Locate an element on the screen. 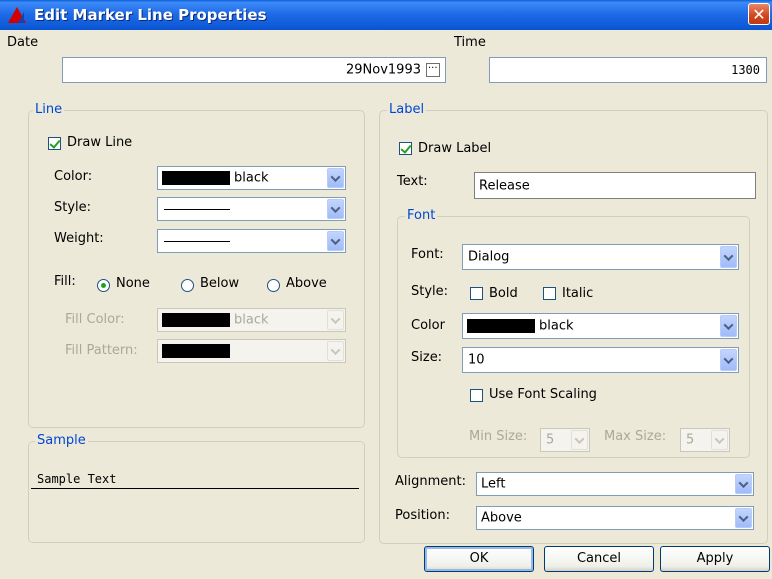 The width and height of the screenshot is (772, 579). bold-checkbox is located at coordinates (476, 293).